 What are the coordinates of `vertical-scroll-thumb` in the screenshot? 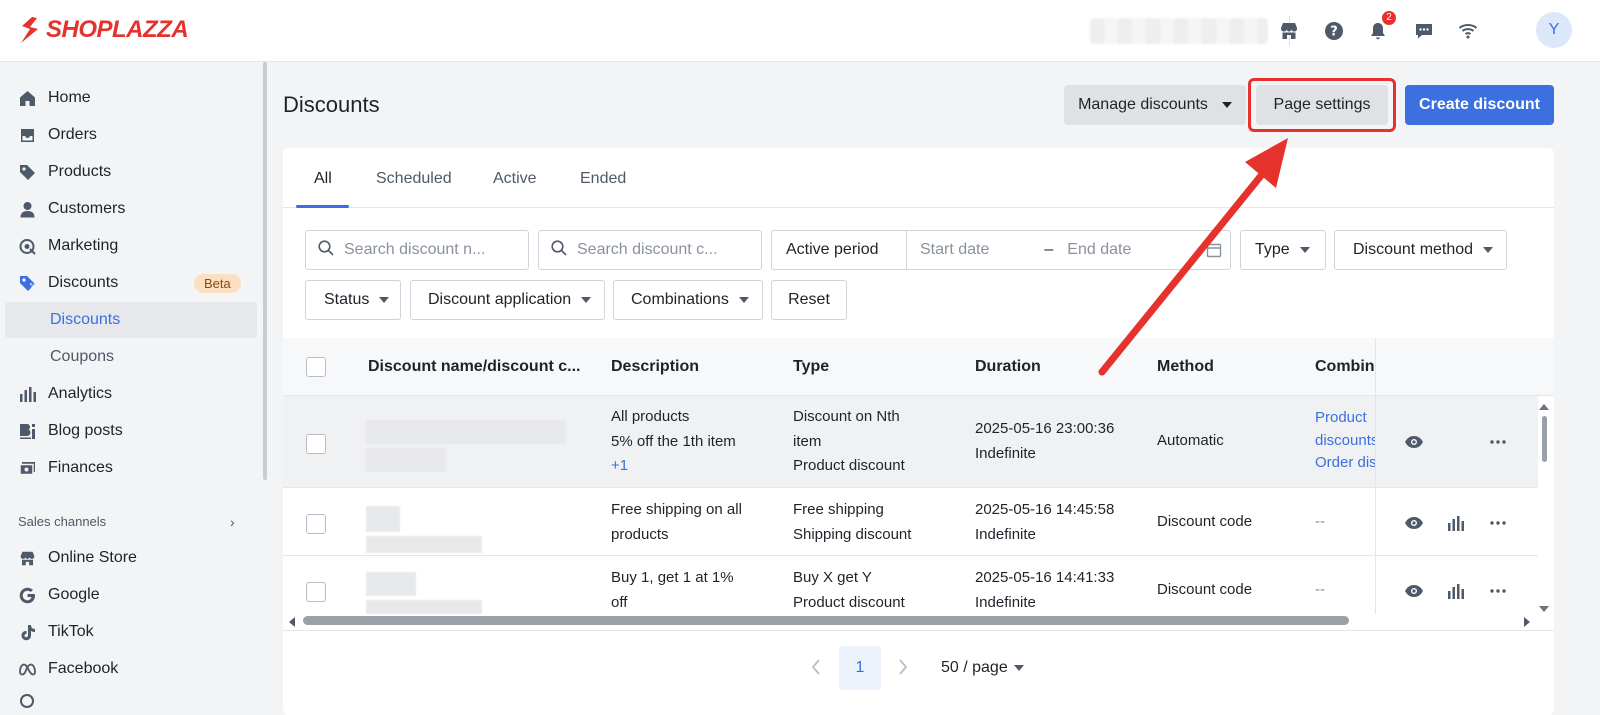 It's located at (1544, 439).